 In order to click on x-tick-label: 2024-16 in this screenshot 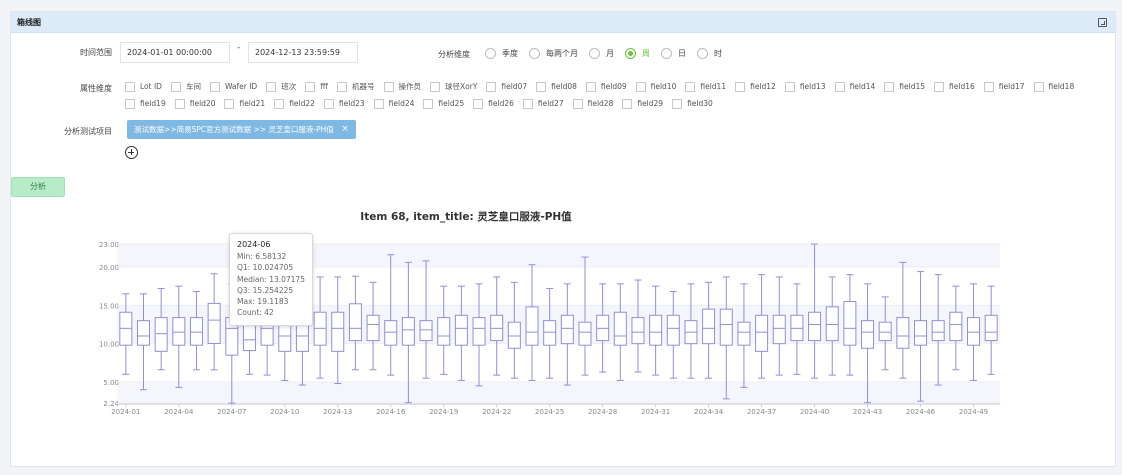, I will do `click(391, 412)`.